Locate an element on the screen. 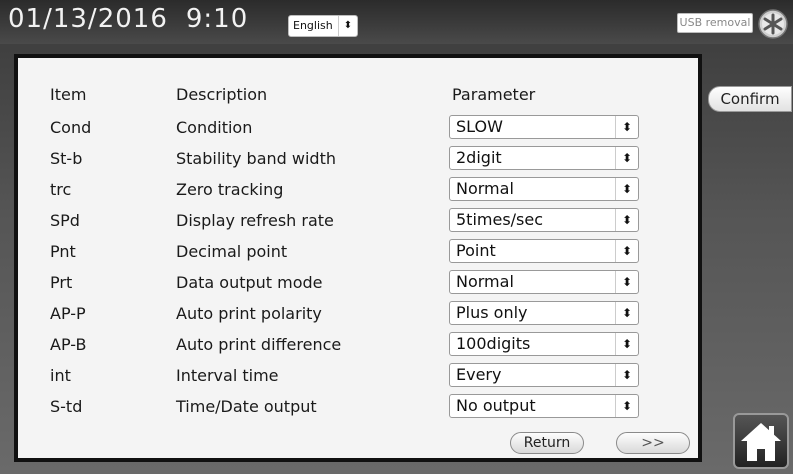 The image size is (793, 474). table-row: S-td Time/Date output No output ⬍ is located at coordinates (358, 407).